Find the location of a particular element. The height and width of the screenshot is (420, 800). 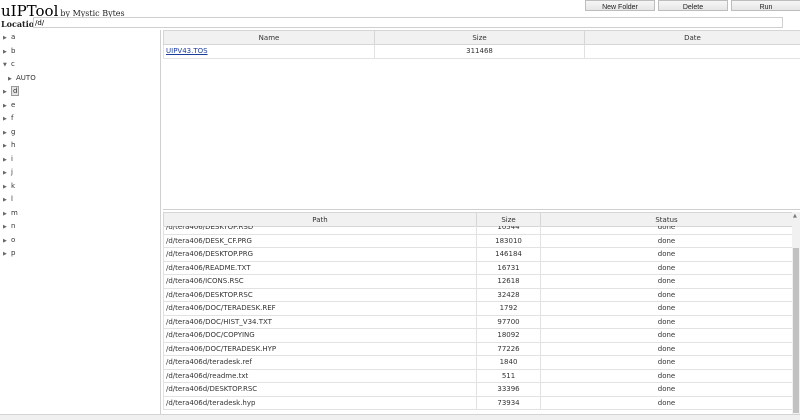

tree-item-label: h is located at coordinates (13, 145).